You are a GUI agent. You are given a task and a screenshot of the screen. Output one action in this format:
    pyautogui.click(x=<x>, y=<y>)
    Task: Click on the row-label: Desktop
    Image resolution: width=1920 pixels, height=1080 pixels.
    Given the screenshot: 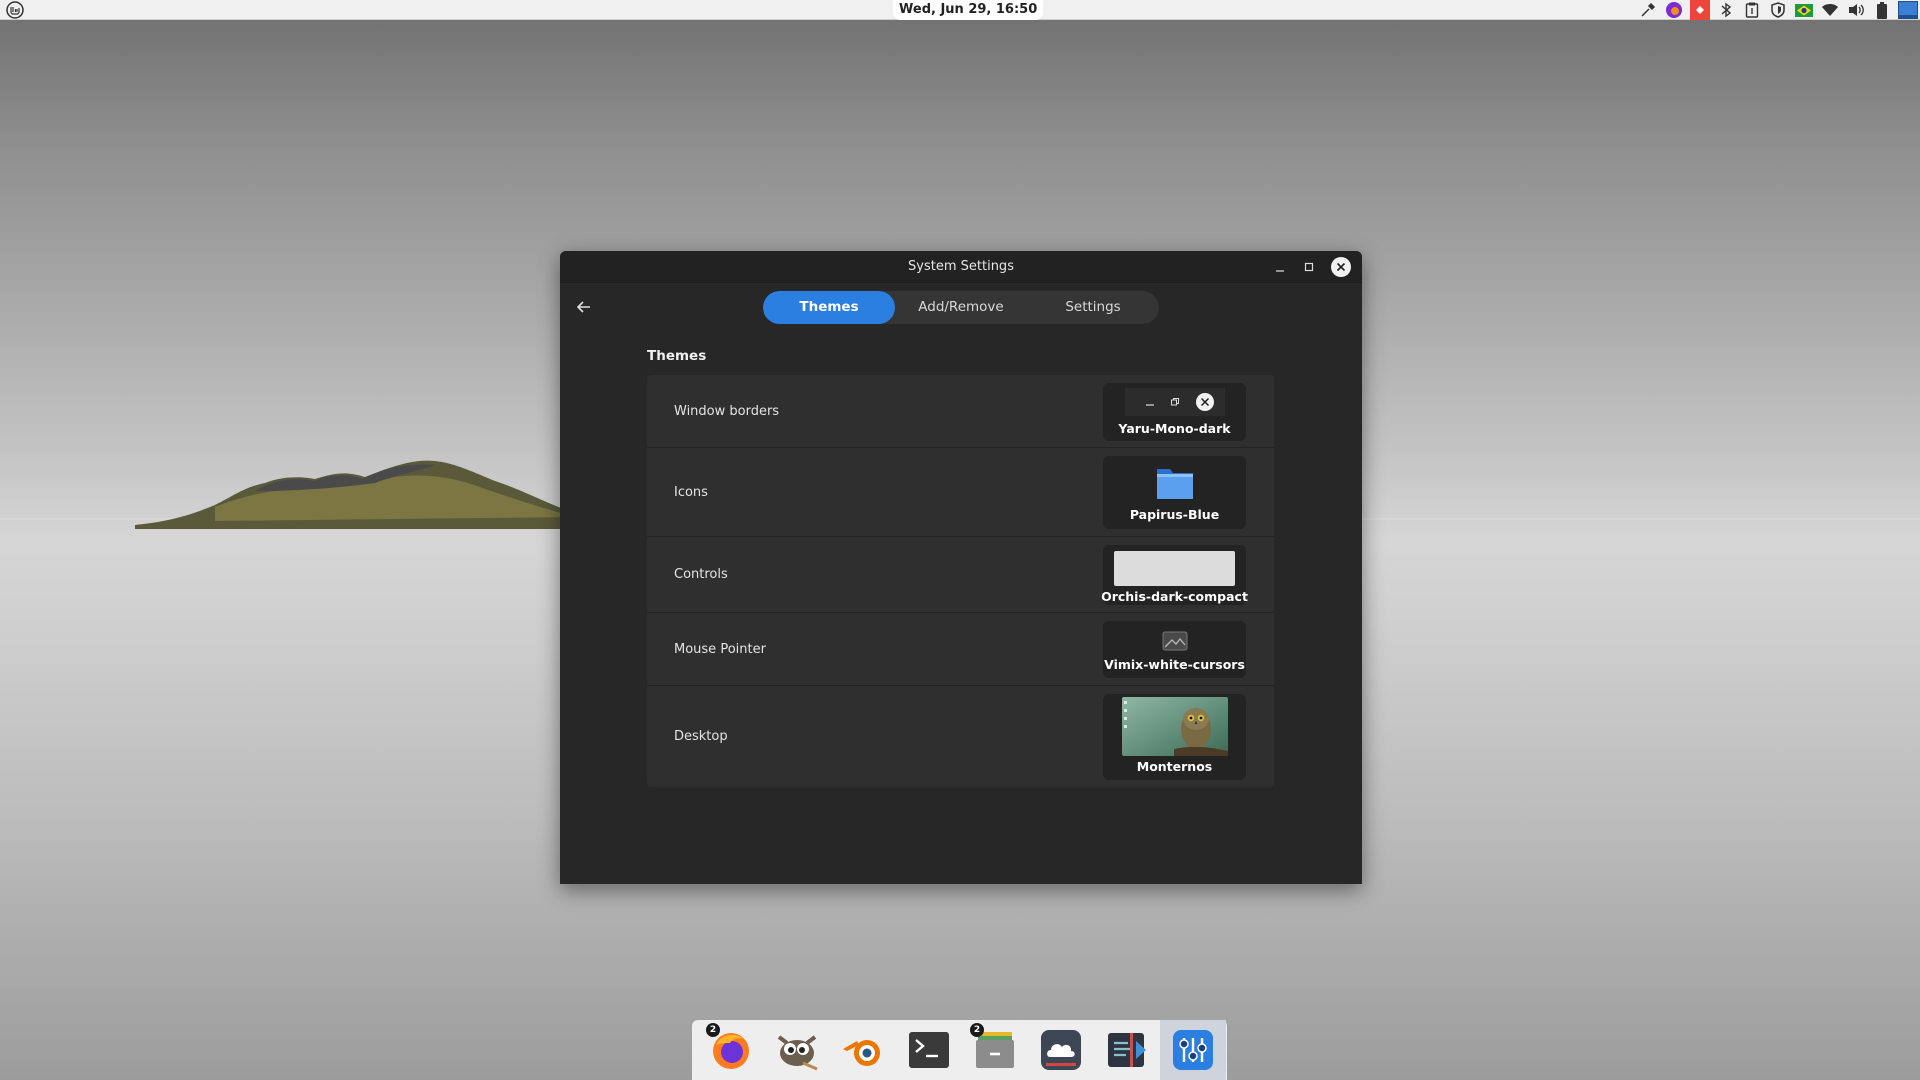 What is the action you would take?
    pyautogui.click(x=701, y=736)
    